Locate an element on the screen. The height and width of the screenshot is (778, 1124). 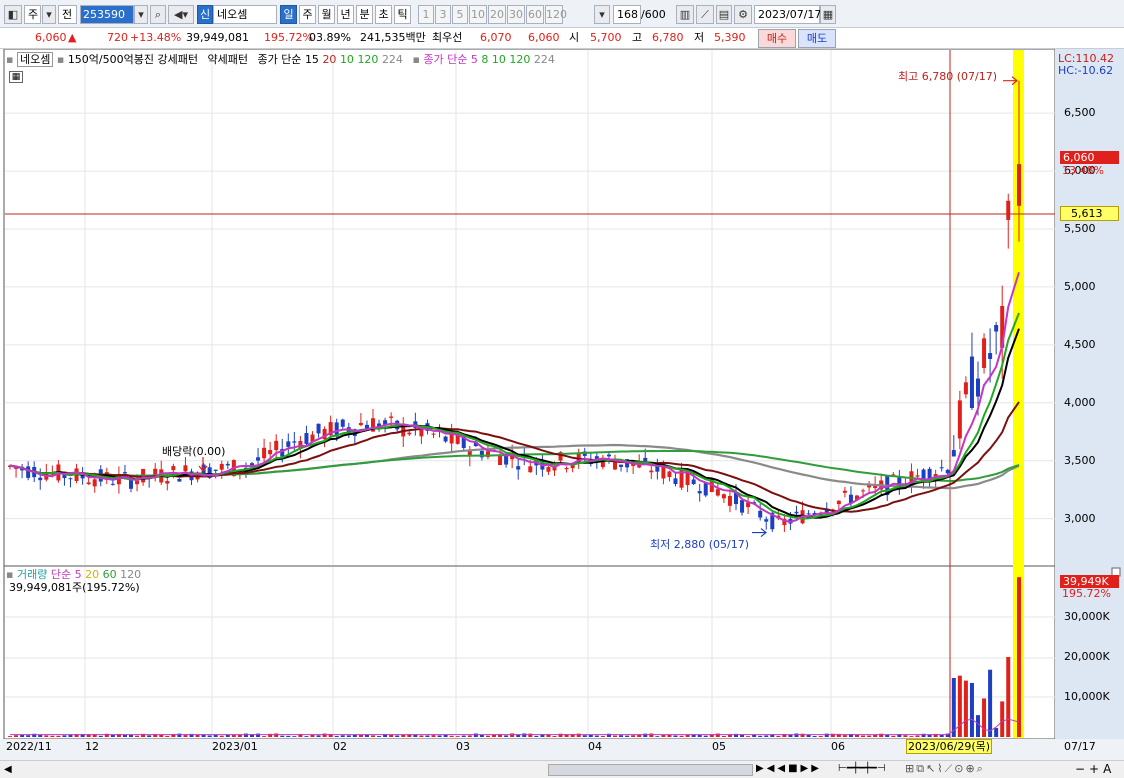
interval-button: 120 is located at coordinates (556, 14).